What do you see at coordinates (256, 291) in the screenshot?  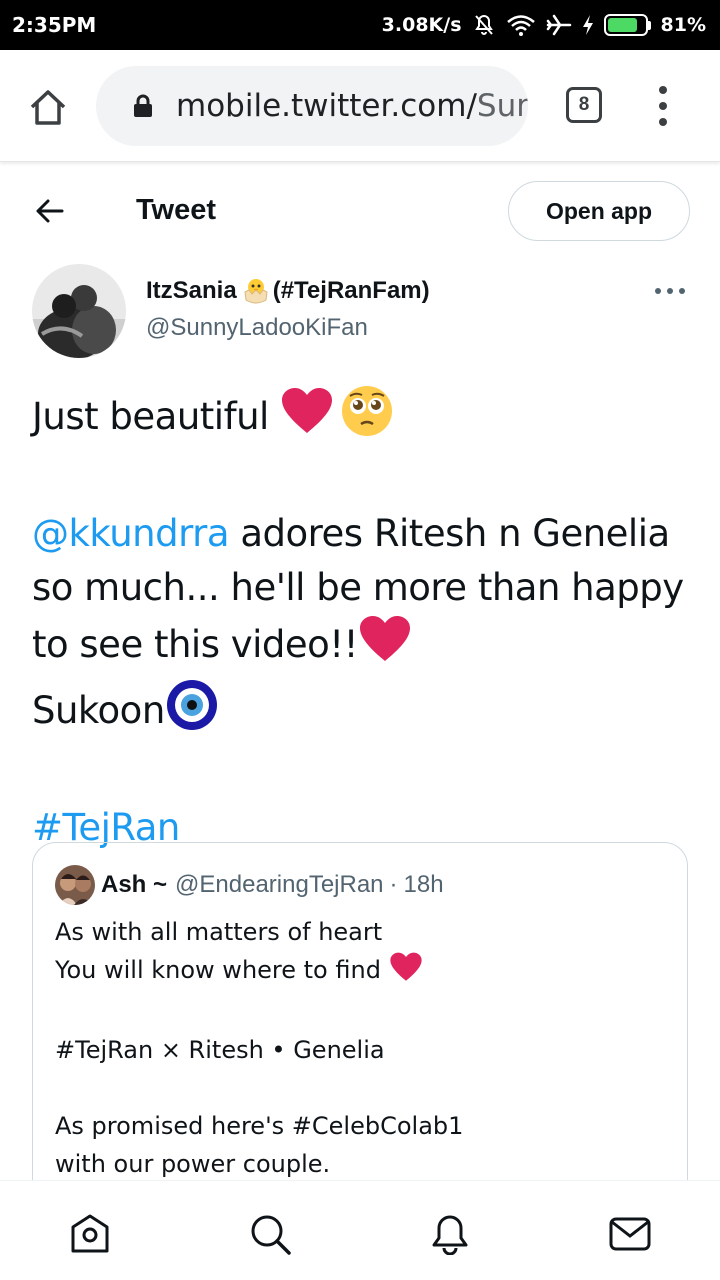 I see `hatching-chick-icon` at bounding box center [256, 291].